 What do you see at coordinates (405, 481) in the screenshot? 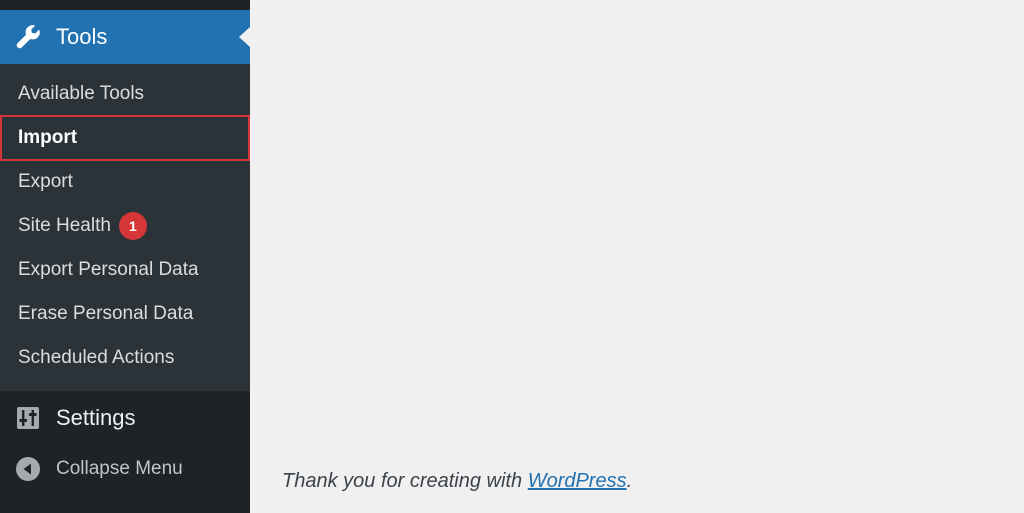
I see `footer-text: Thank you for creating with` at bounding box center [405, 481].